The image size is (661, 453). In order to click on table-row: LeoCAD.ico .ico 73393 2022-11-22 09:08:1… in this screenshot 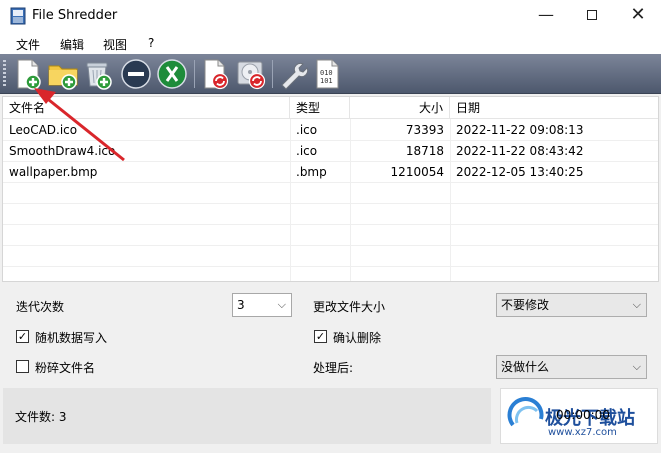, I will do `click(330, 130)`.